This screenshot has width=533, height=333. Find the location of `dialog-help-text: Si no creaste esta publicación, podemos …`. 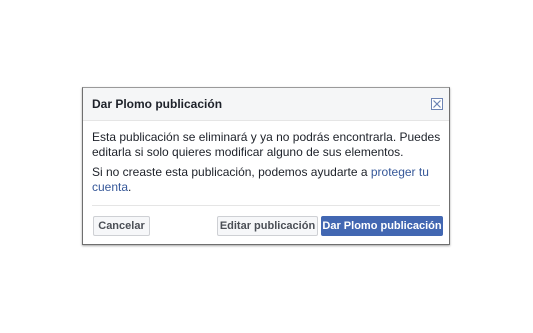

dialog-help-text: Si no creaste esta publicación, podemos … is located at coordinates (267, 180).